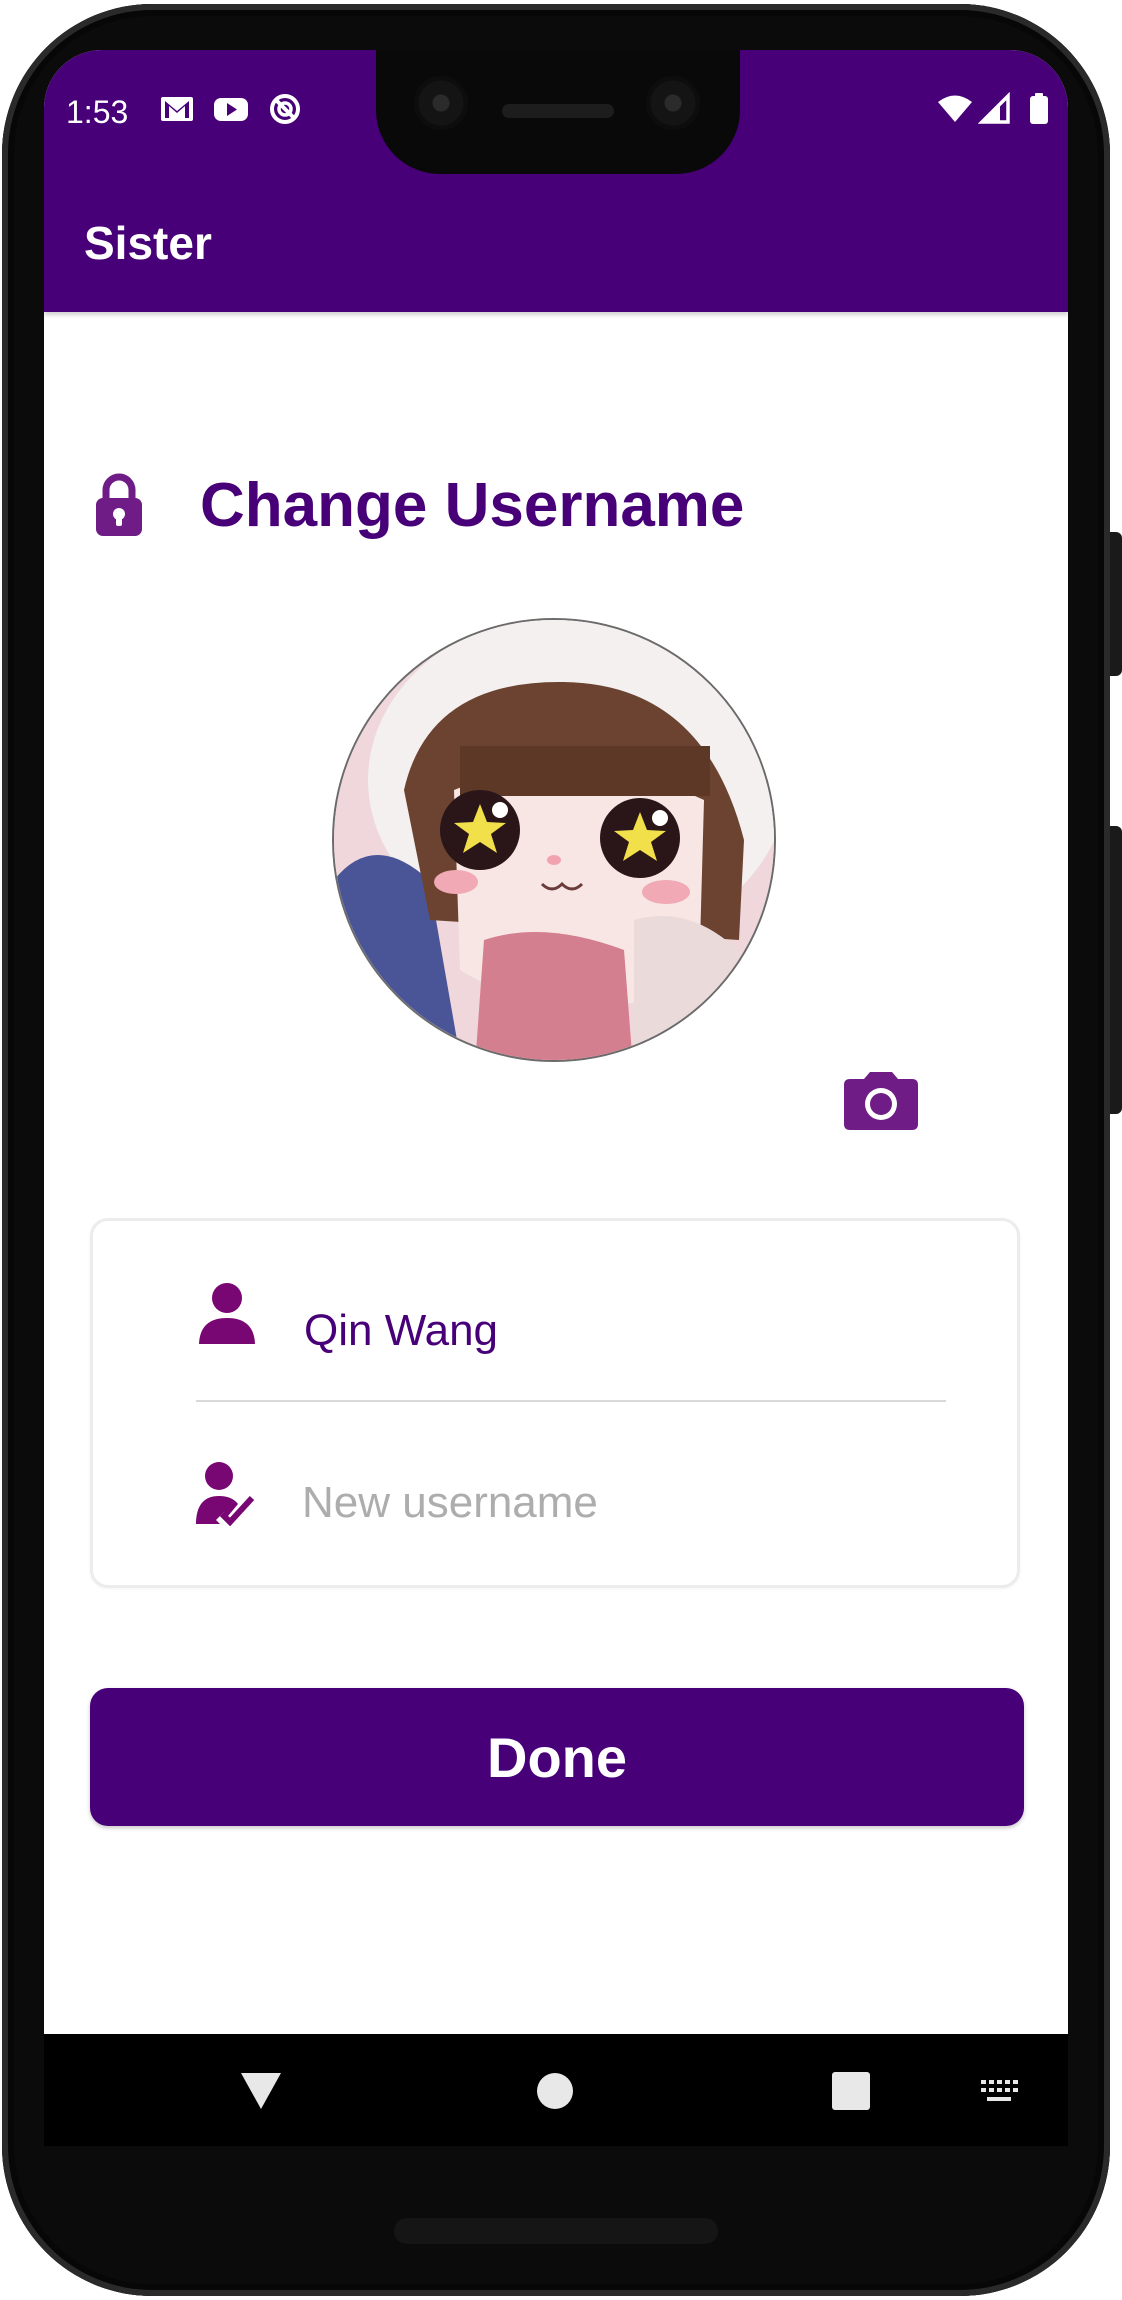 The height and width of the screenshot is (2300, 1122). Describe the element at coordinates (261, 2091) in the screenshot. I see `back-triangle-icon` at that location.